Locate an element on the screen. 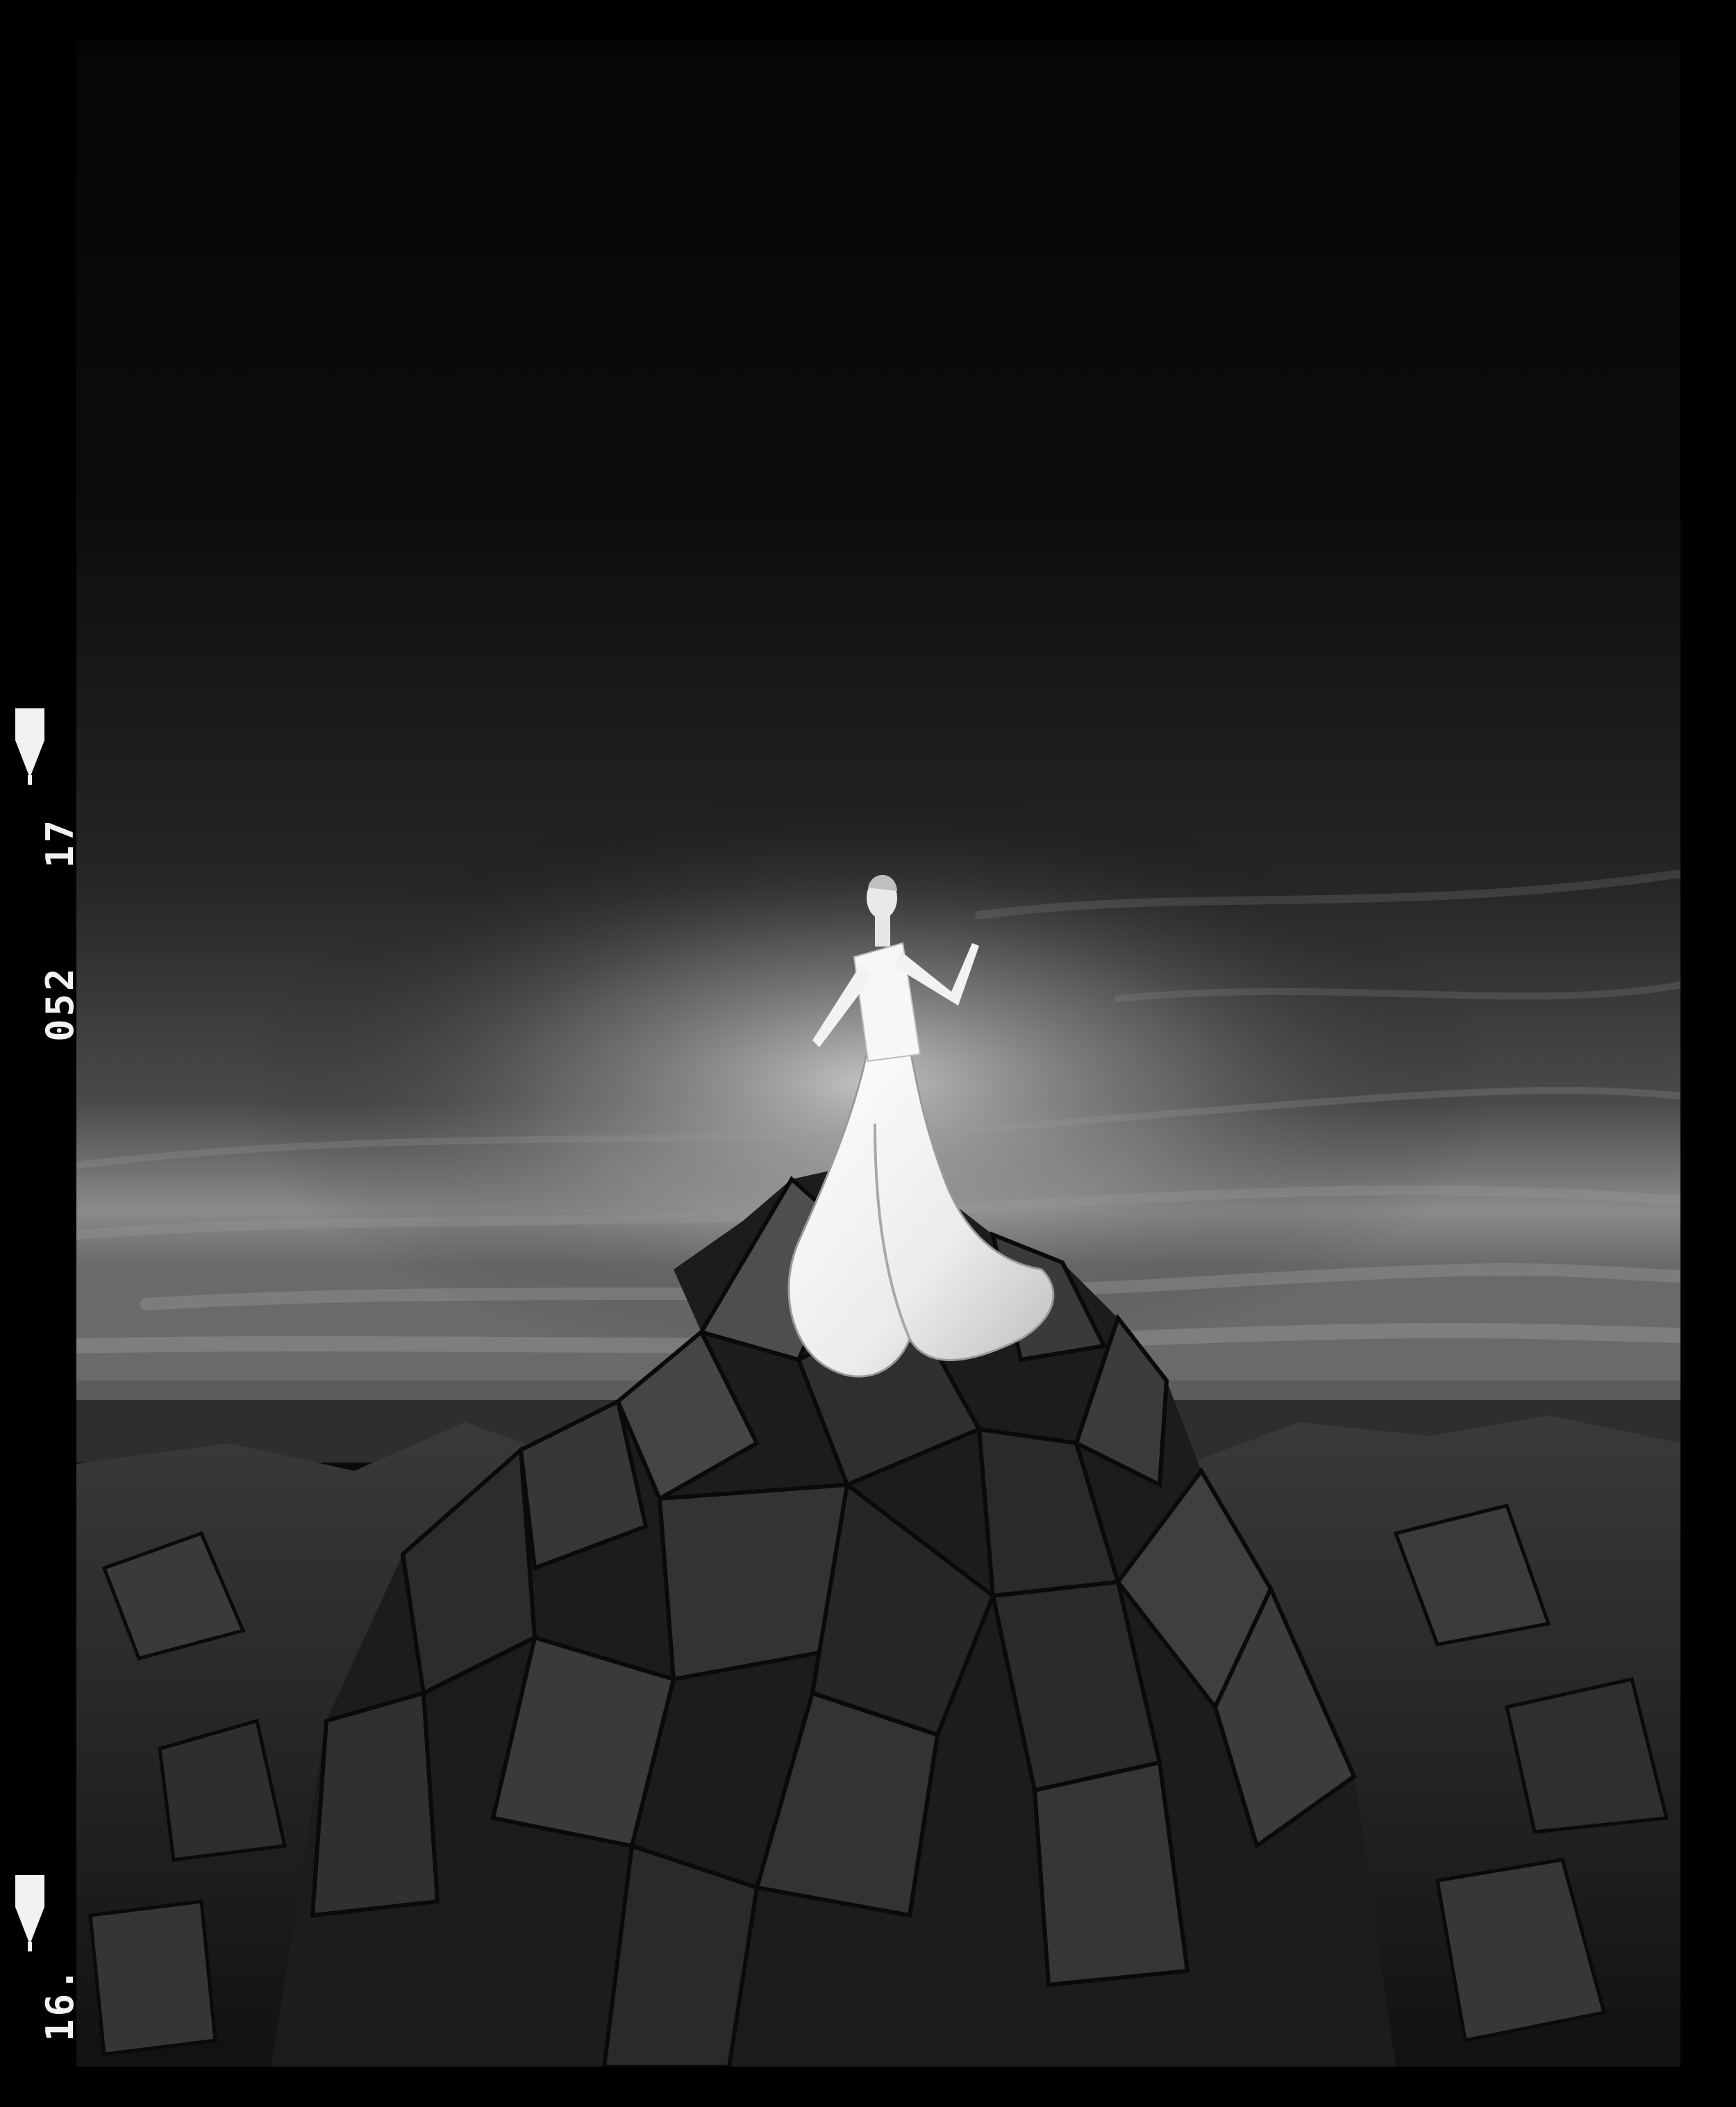 The height and width of the screenshot is (2107, 1736). film-stock-code: 052 is located at coordinates (60, 1003).